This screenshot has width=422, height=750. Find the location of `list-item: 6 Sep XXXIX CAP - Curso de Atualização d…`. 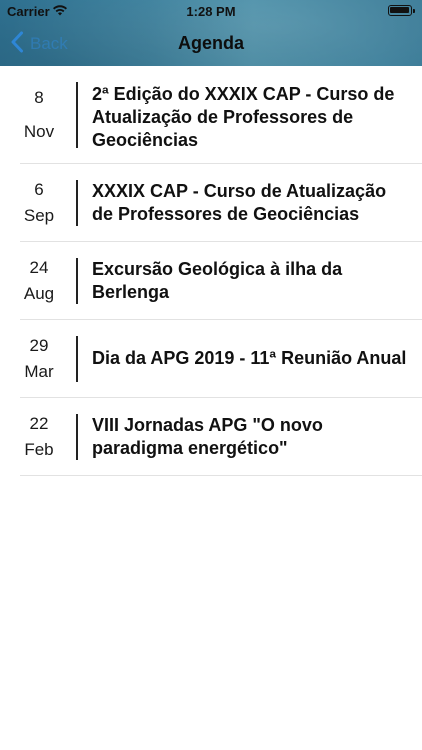

list-item: 6 Sep XXXIX CAP - Curso de Atualização d… is located at coordinates (221, 203).